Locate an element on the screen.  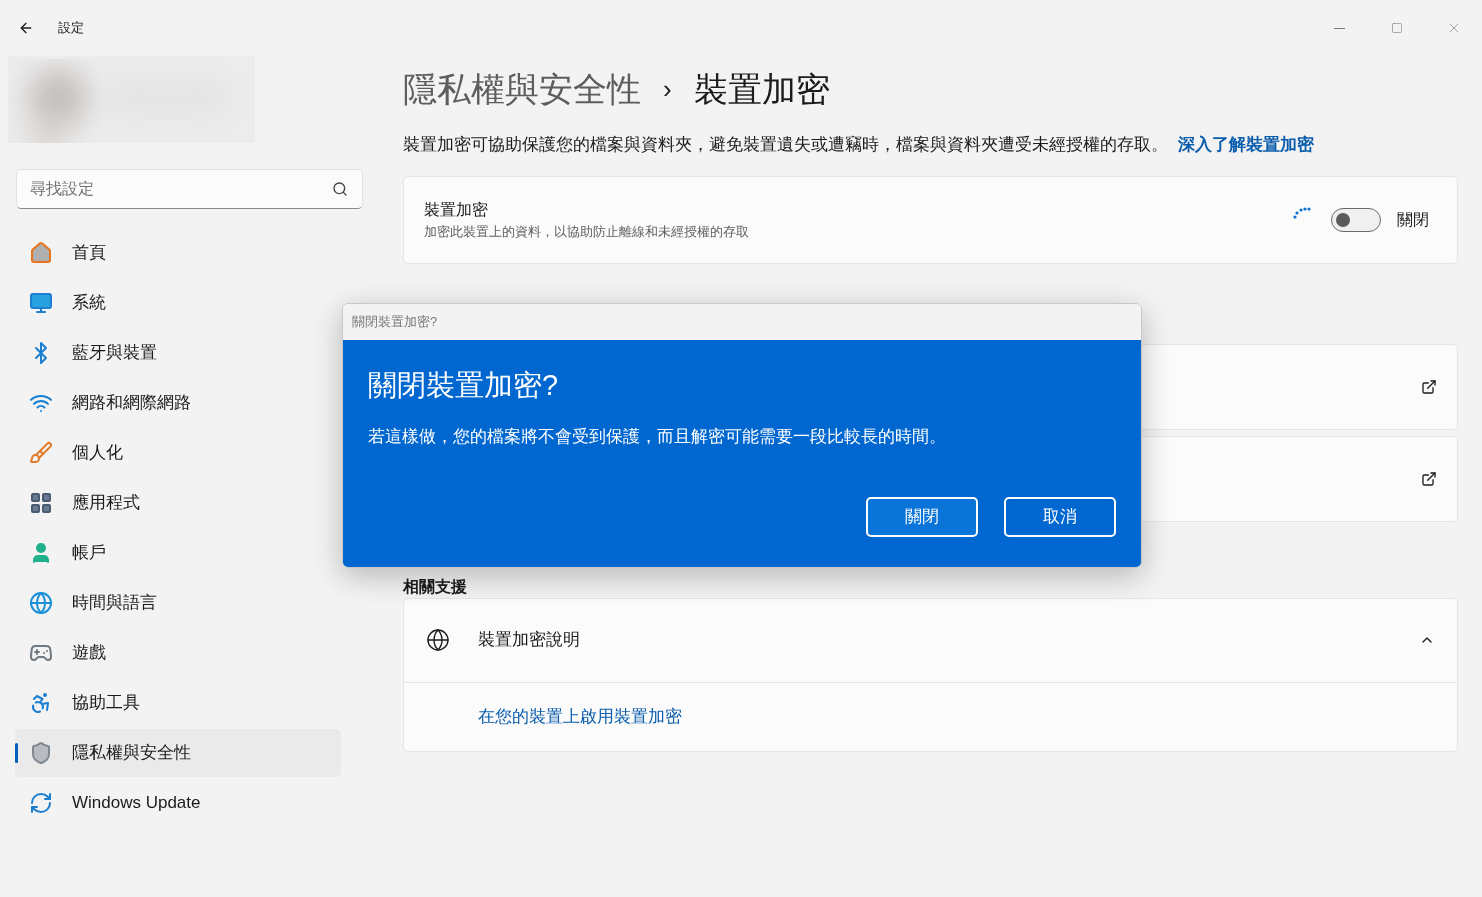
toggle-label: 關閉 is located at coordinates (1413, 219).